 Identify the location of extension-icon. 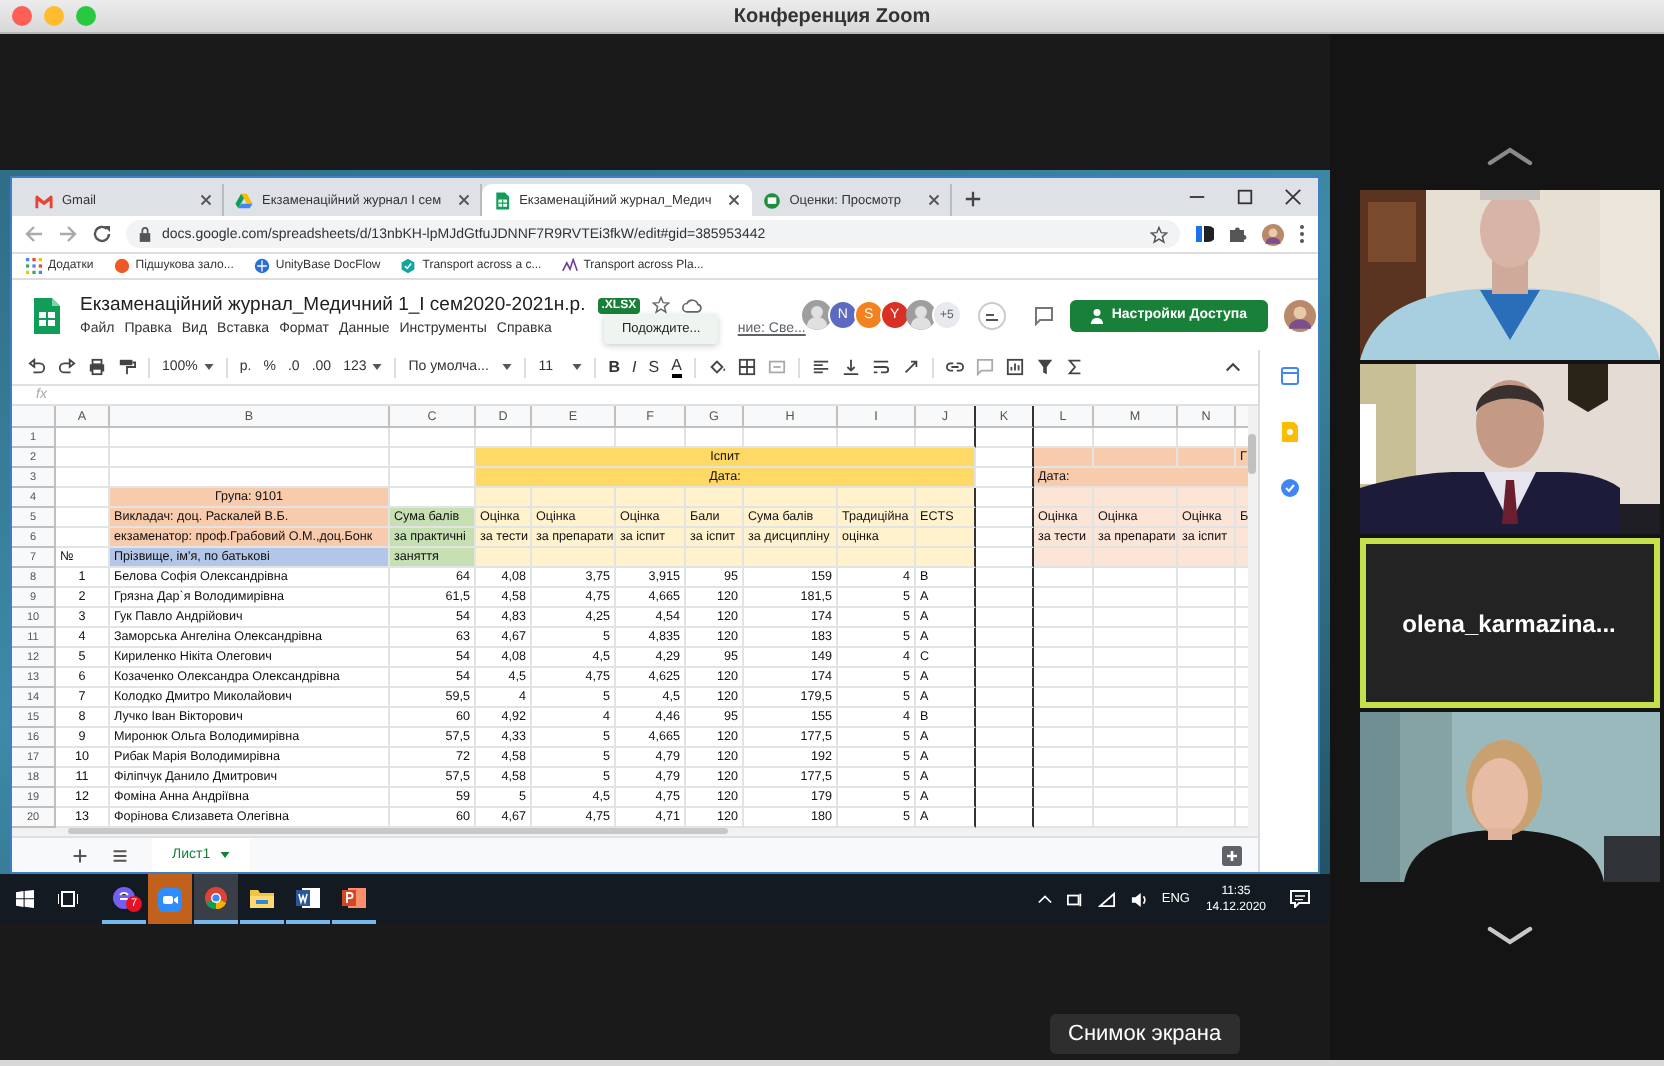
(1204, 234).